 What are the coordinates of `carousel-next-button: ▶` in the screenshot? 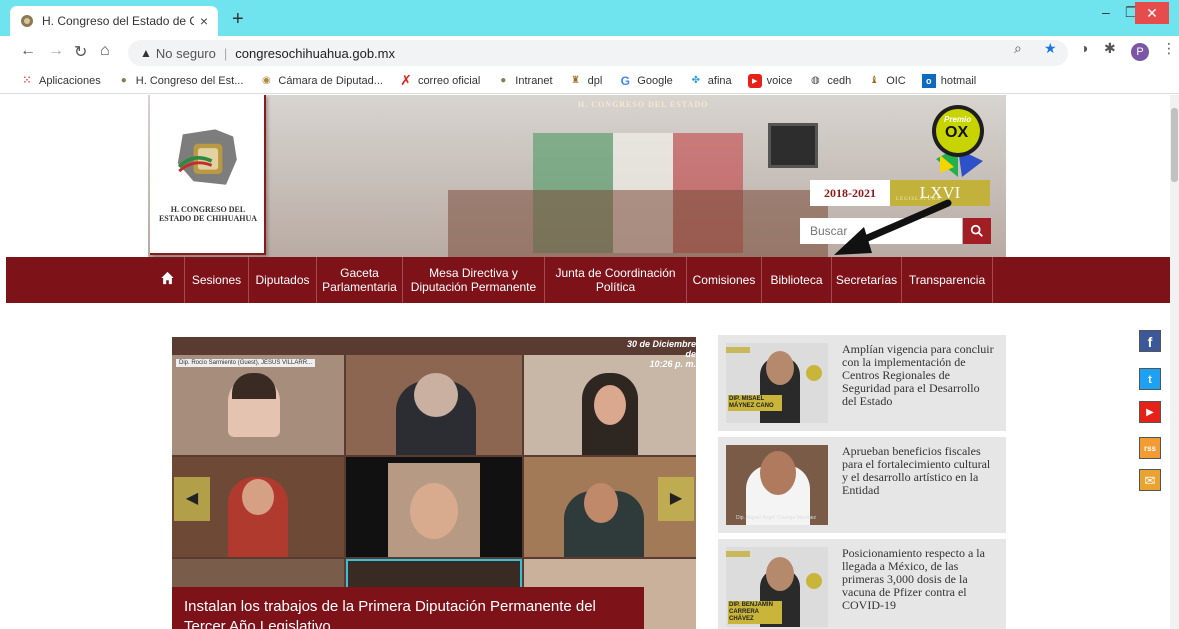 It's located at (676, 499).